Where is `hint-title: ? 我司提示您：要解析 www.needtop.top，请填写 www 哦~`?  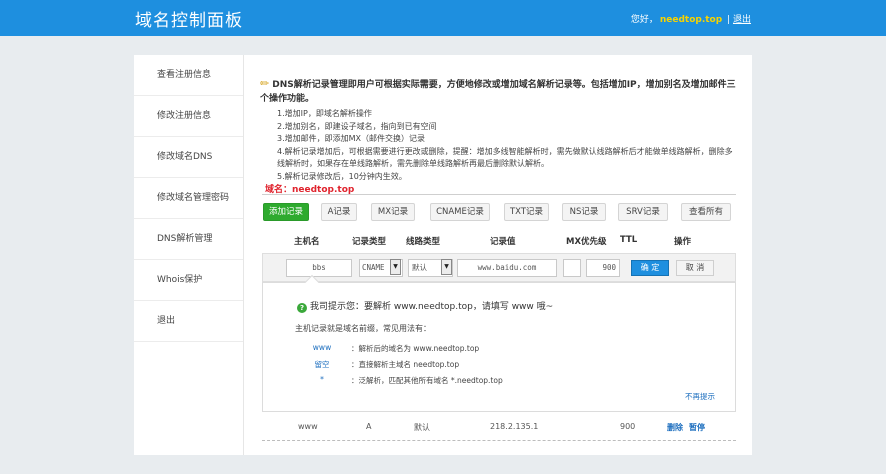
hint-title: ? 我司提示您：要解析 www.needtop.top，请填写 www 哦~ is located at coordinates (425, 306).